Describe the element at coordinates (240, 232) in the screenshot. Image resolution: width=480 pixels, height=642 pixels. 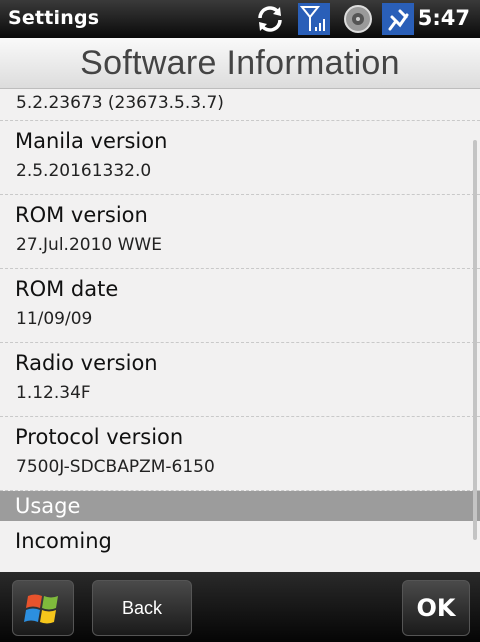
I see `list-item: ROM version 27.Jul.2010 WWE` at that location.